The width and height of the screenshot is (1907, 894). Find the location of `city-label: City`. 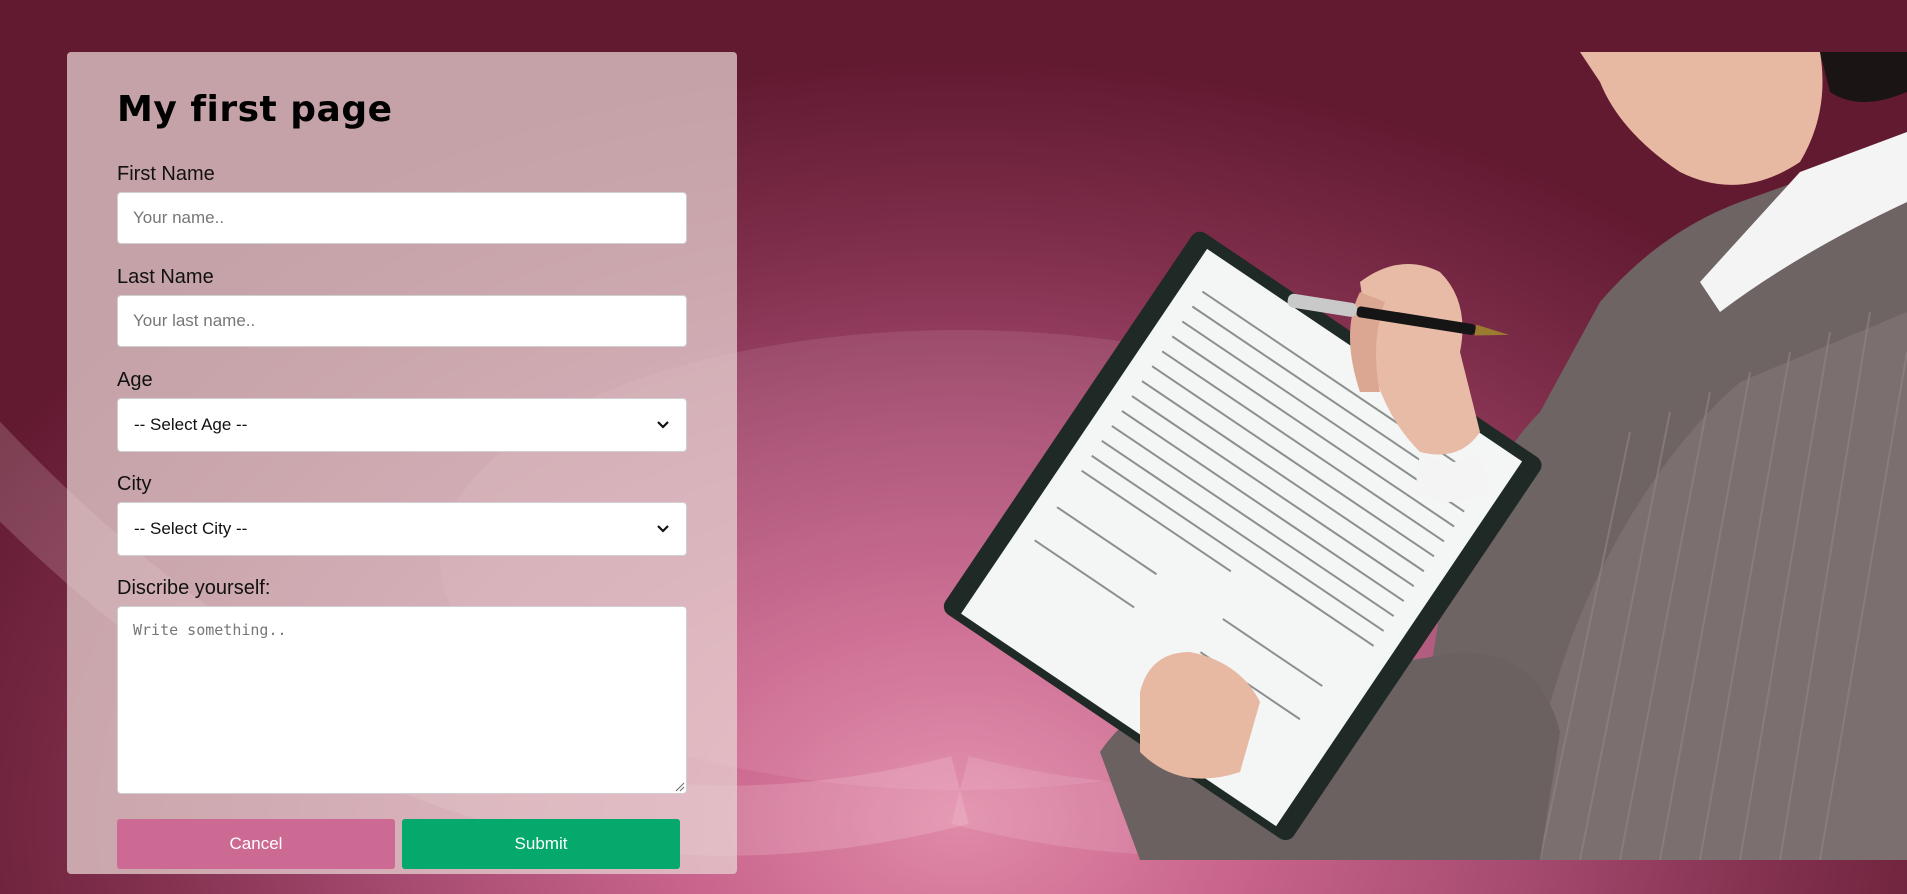

city-label: City is located at coordinates (134, 484).